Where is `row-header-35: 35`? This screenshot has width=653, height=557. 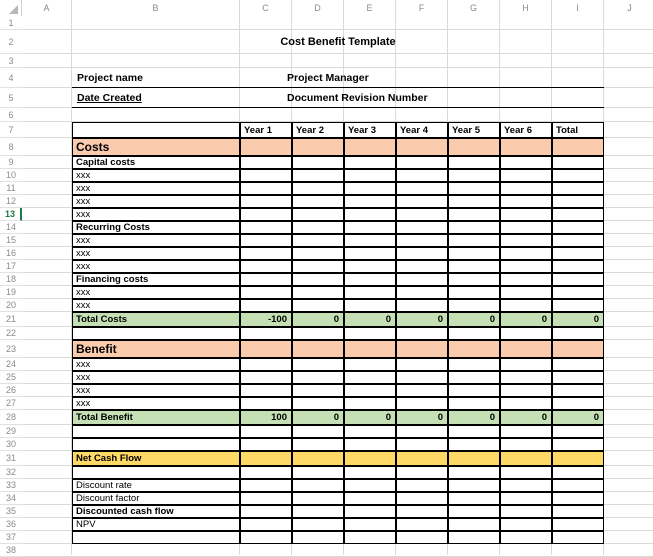
row-header-35: 35 is located at coordinates (11, 511).